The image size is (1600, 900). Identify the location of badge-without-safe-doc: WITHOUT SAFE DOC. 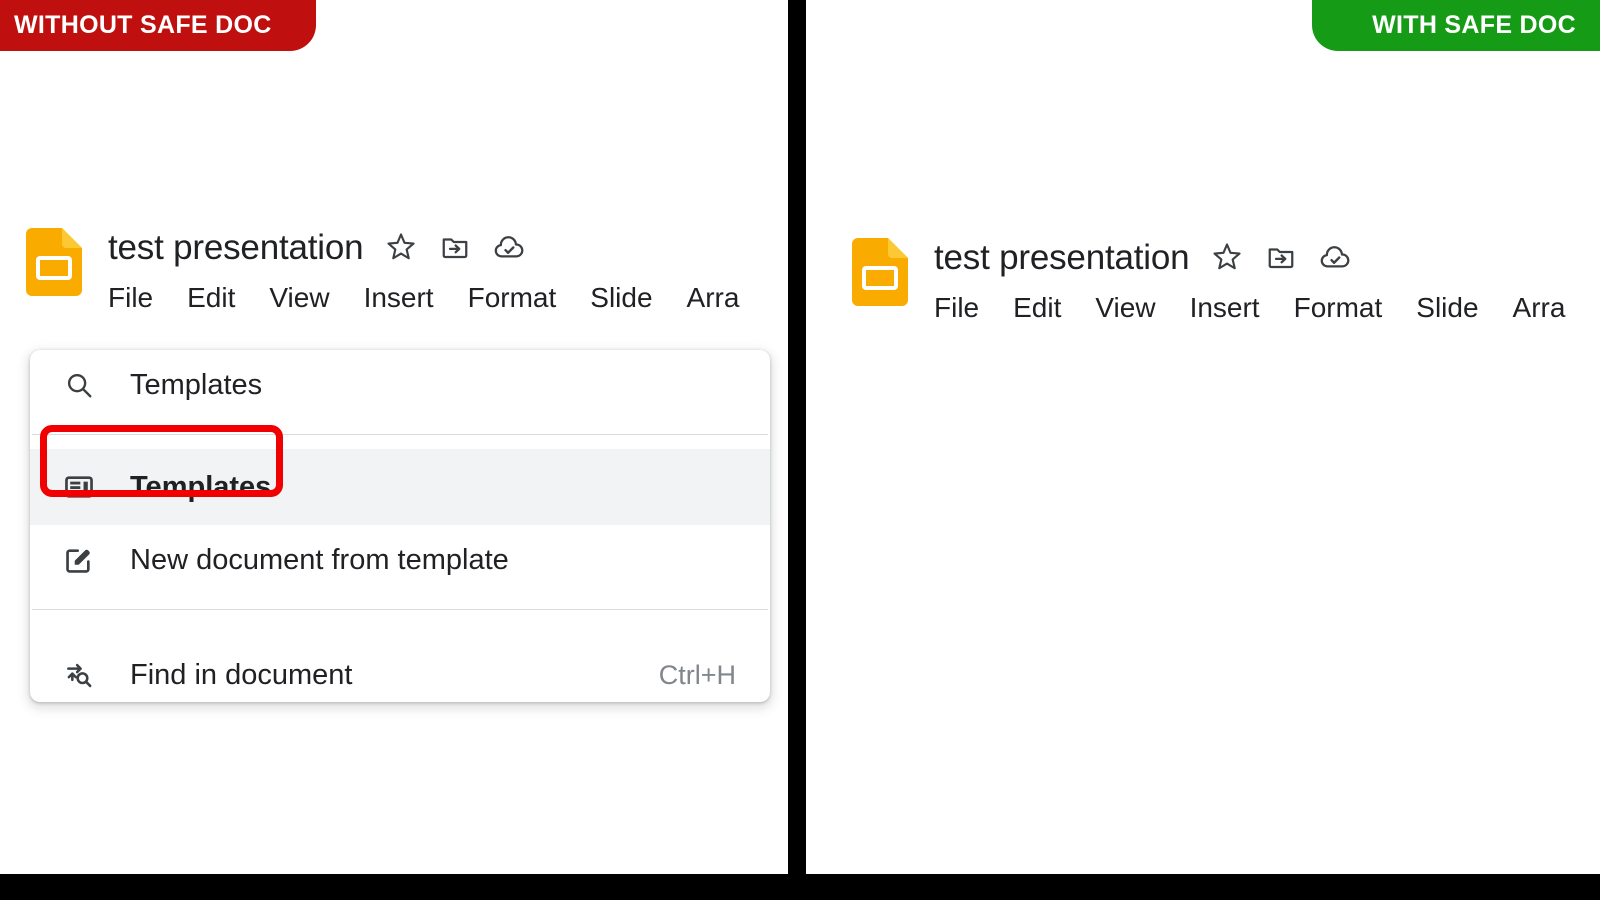
(158, 25).